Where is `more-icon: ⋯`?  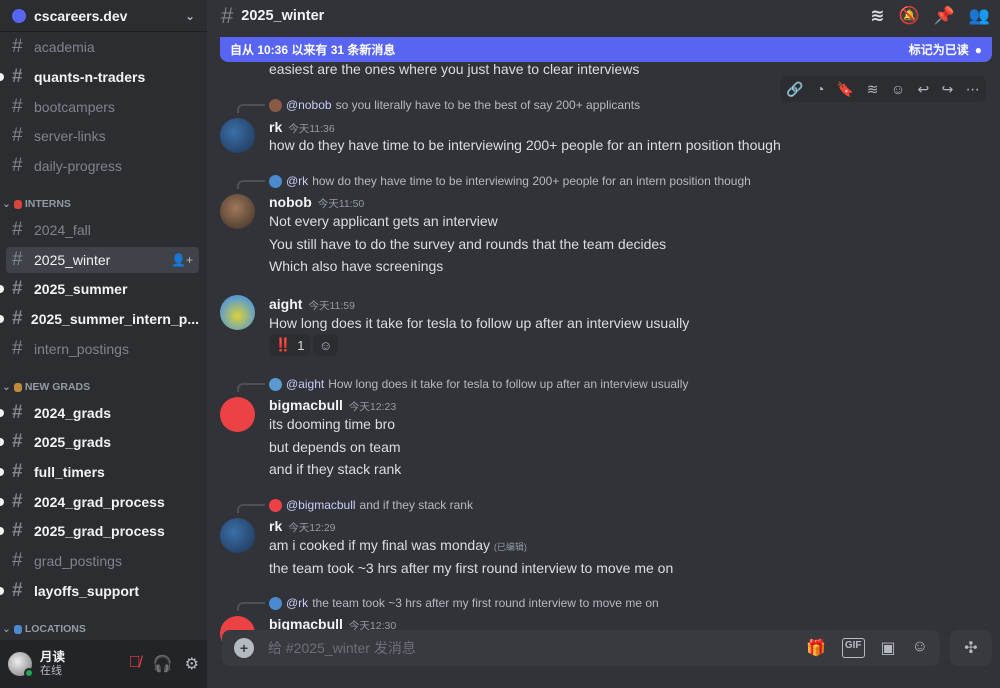 more-icon: ⋯ is located at coordinates (973, 89).